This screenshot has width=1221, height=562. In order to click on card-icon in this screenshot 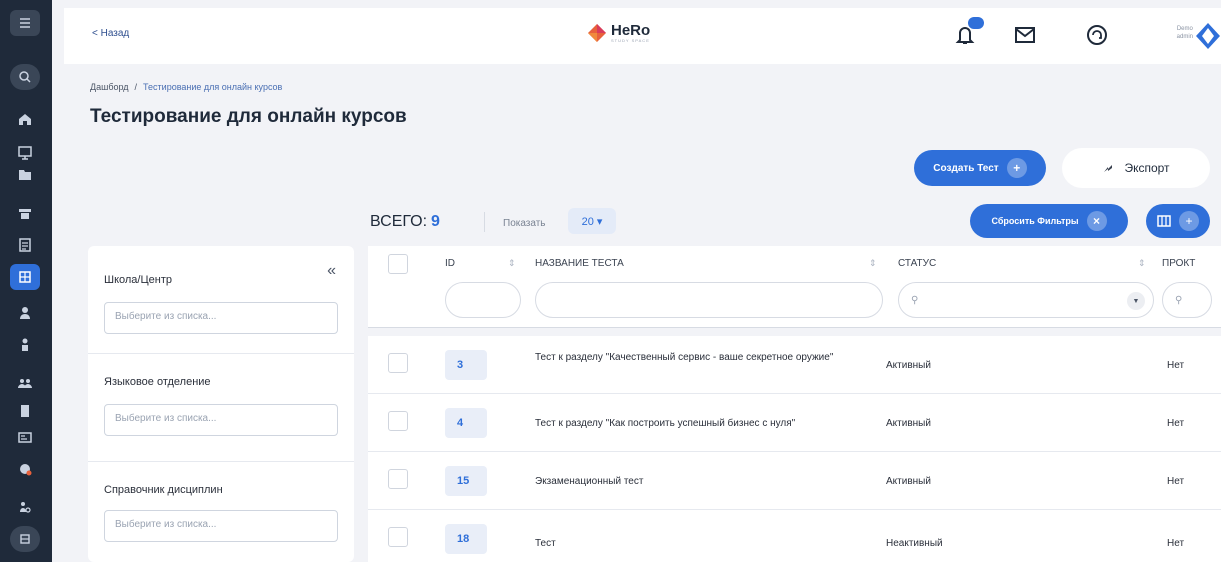, I will do `click(25, 437)`.